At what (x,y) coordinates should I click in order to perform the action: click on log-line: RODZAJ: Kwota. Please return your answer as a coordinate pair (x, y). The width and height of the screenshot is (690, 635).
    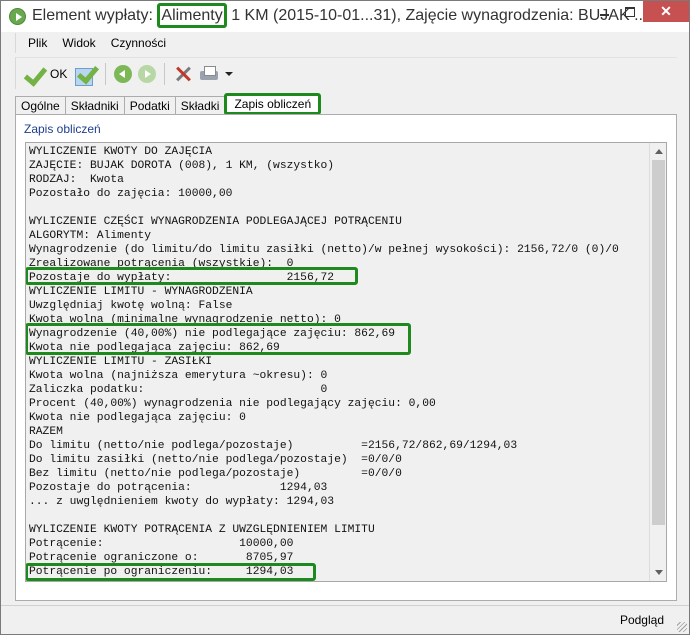
    Looking at the image, I should click on (76, 180).